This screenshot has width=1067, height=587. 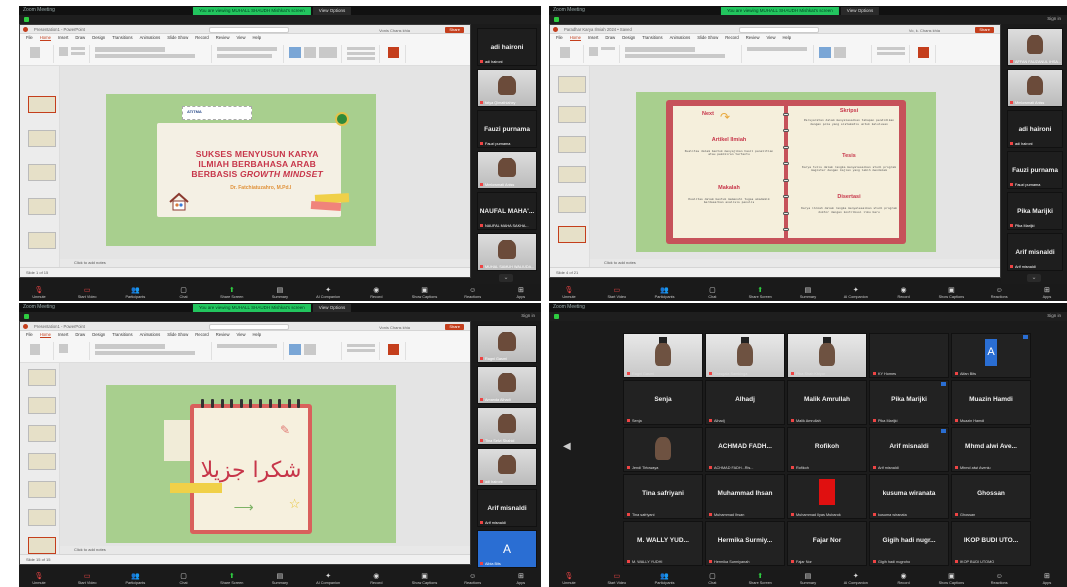 I want to click on gallery-tile: M. WALLY YUD... M. WALLY YUDHI, so click(x=663, y=543).